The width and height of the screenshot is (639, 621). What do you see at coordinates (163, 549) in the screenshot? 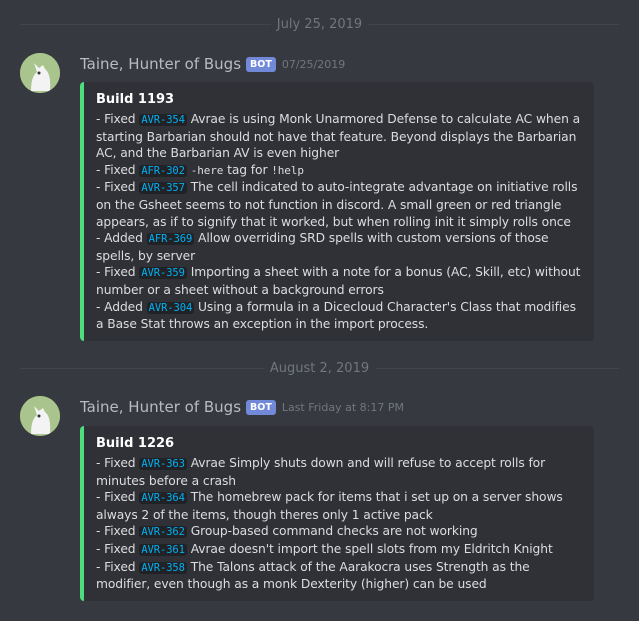
I see `ticket-code: AVR-361` at bounding box center [163, 549].